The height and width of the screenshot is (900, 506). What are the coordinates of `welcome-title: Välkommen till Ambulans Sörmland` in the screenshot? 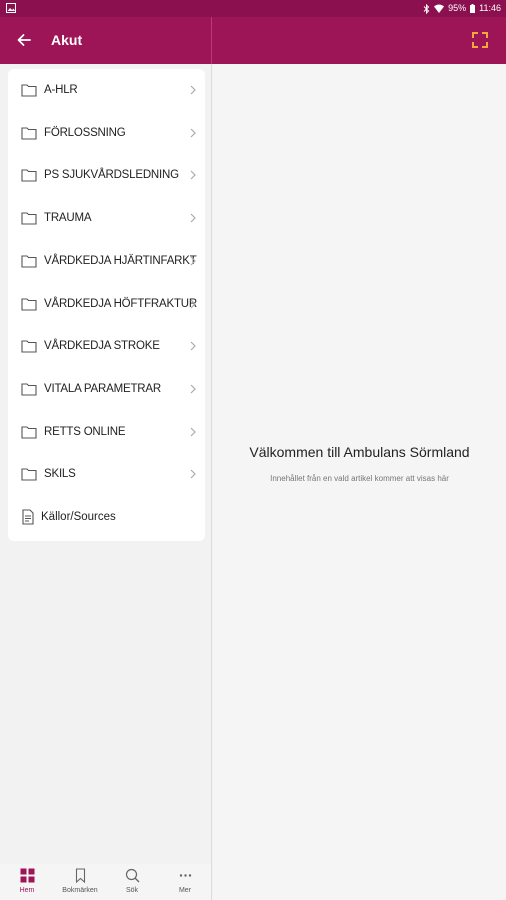 It's located at (359, 452).